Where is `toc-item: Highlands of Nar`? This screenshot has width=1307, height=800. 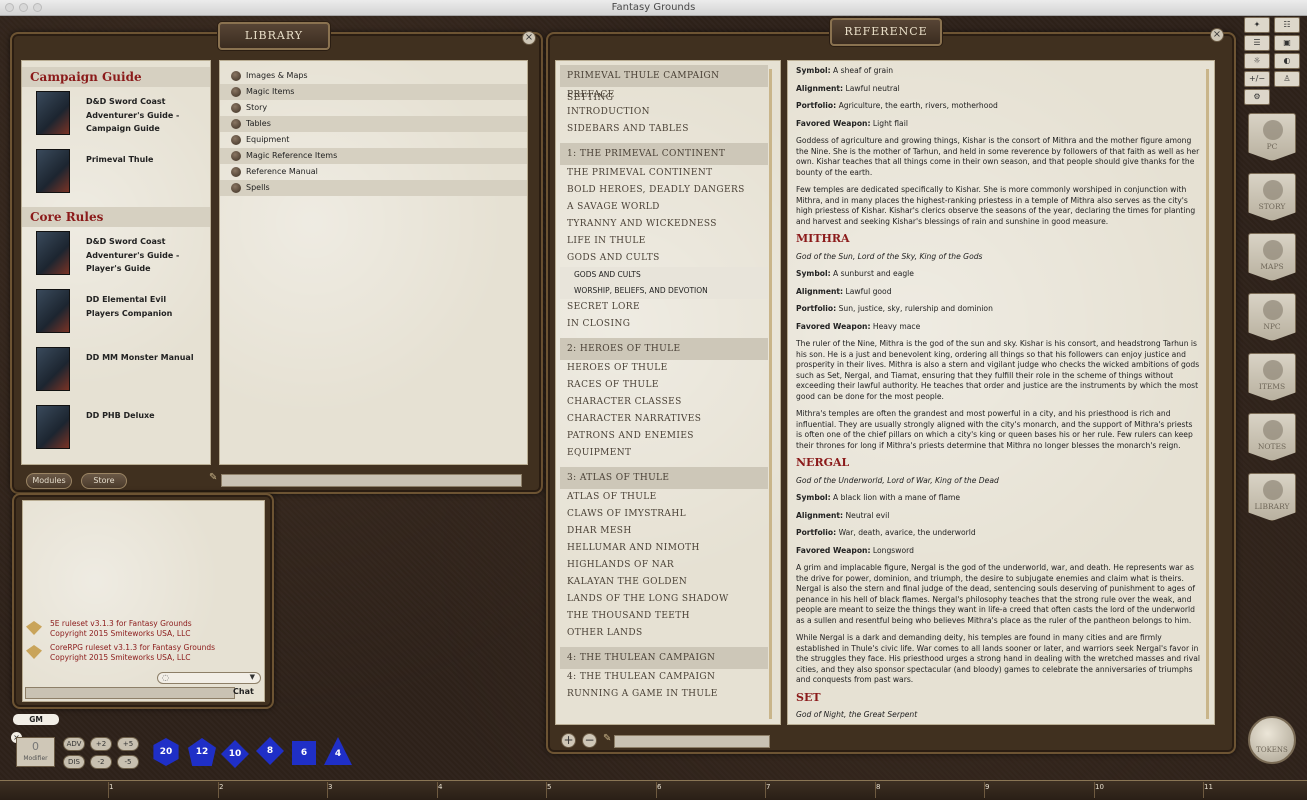
toc-item: Highlands of Nar is located at coordinates (664, 565).